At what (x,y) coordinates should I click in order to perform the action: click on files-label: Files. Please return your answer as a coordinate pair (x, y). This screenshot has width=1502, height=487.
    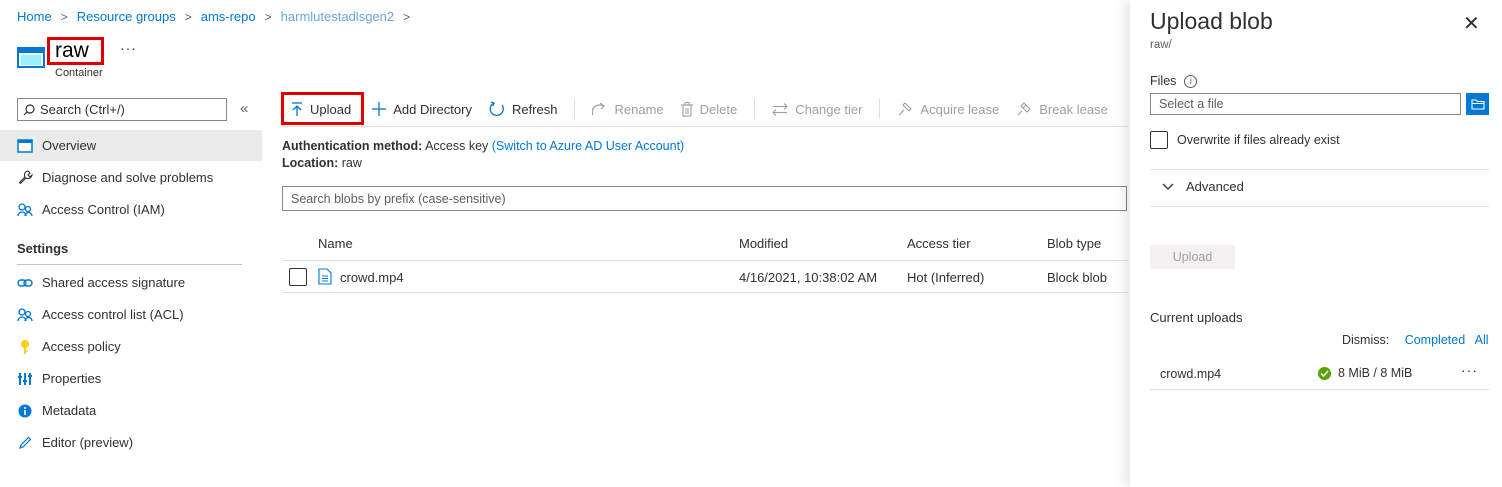
    Looking at the image, I should click on (1163, 81).